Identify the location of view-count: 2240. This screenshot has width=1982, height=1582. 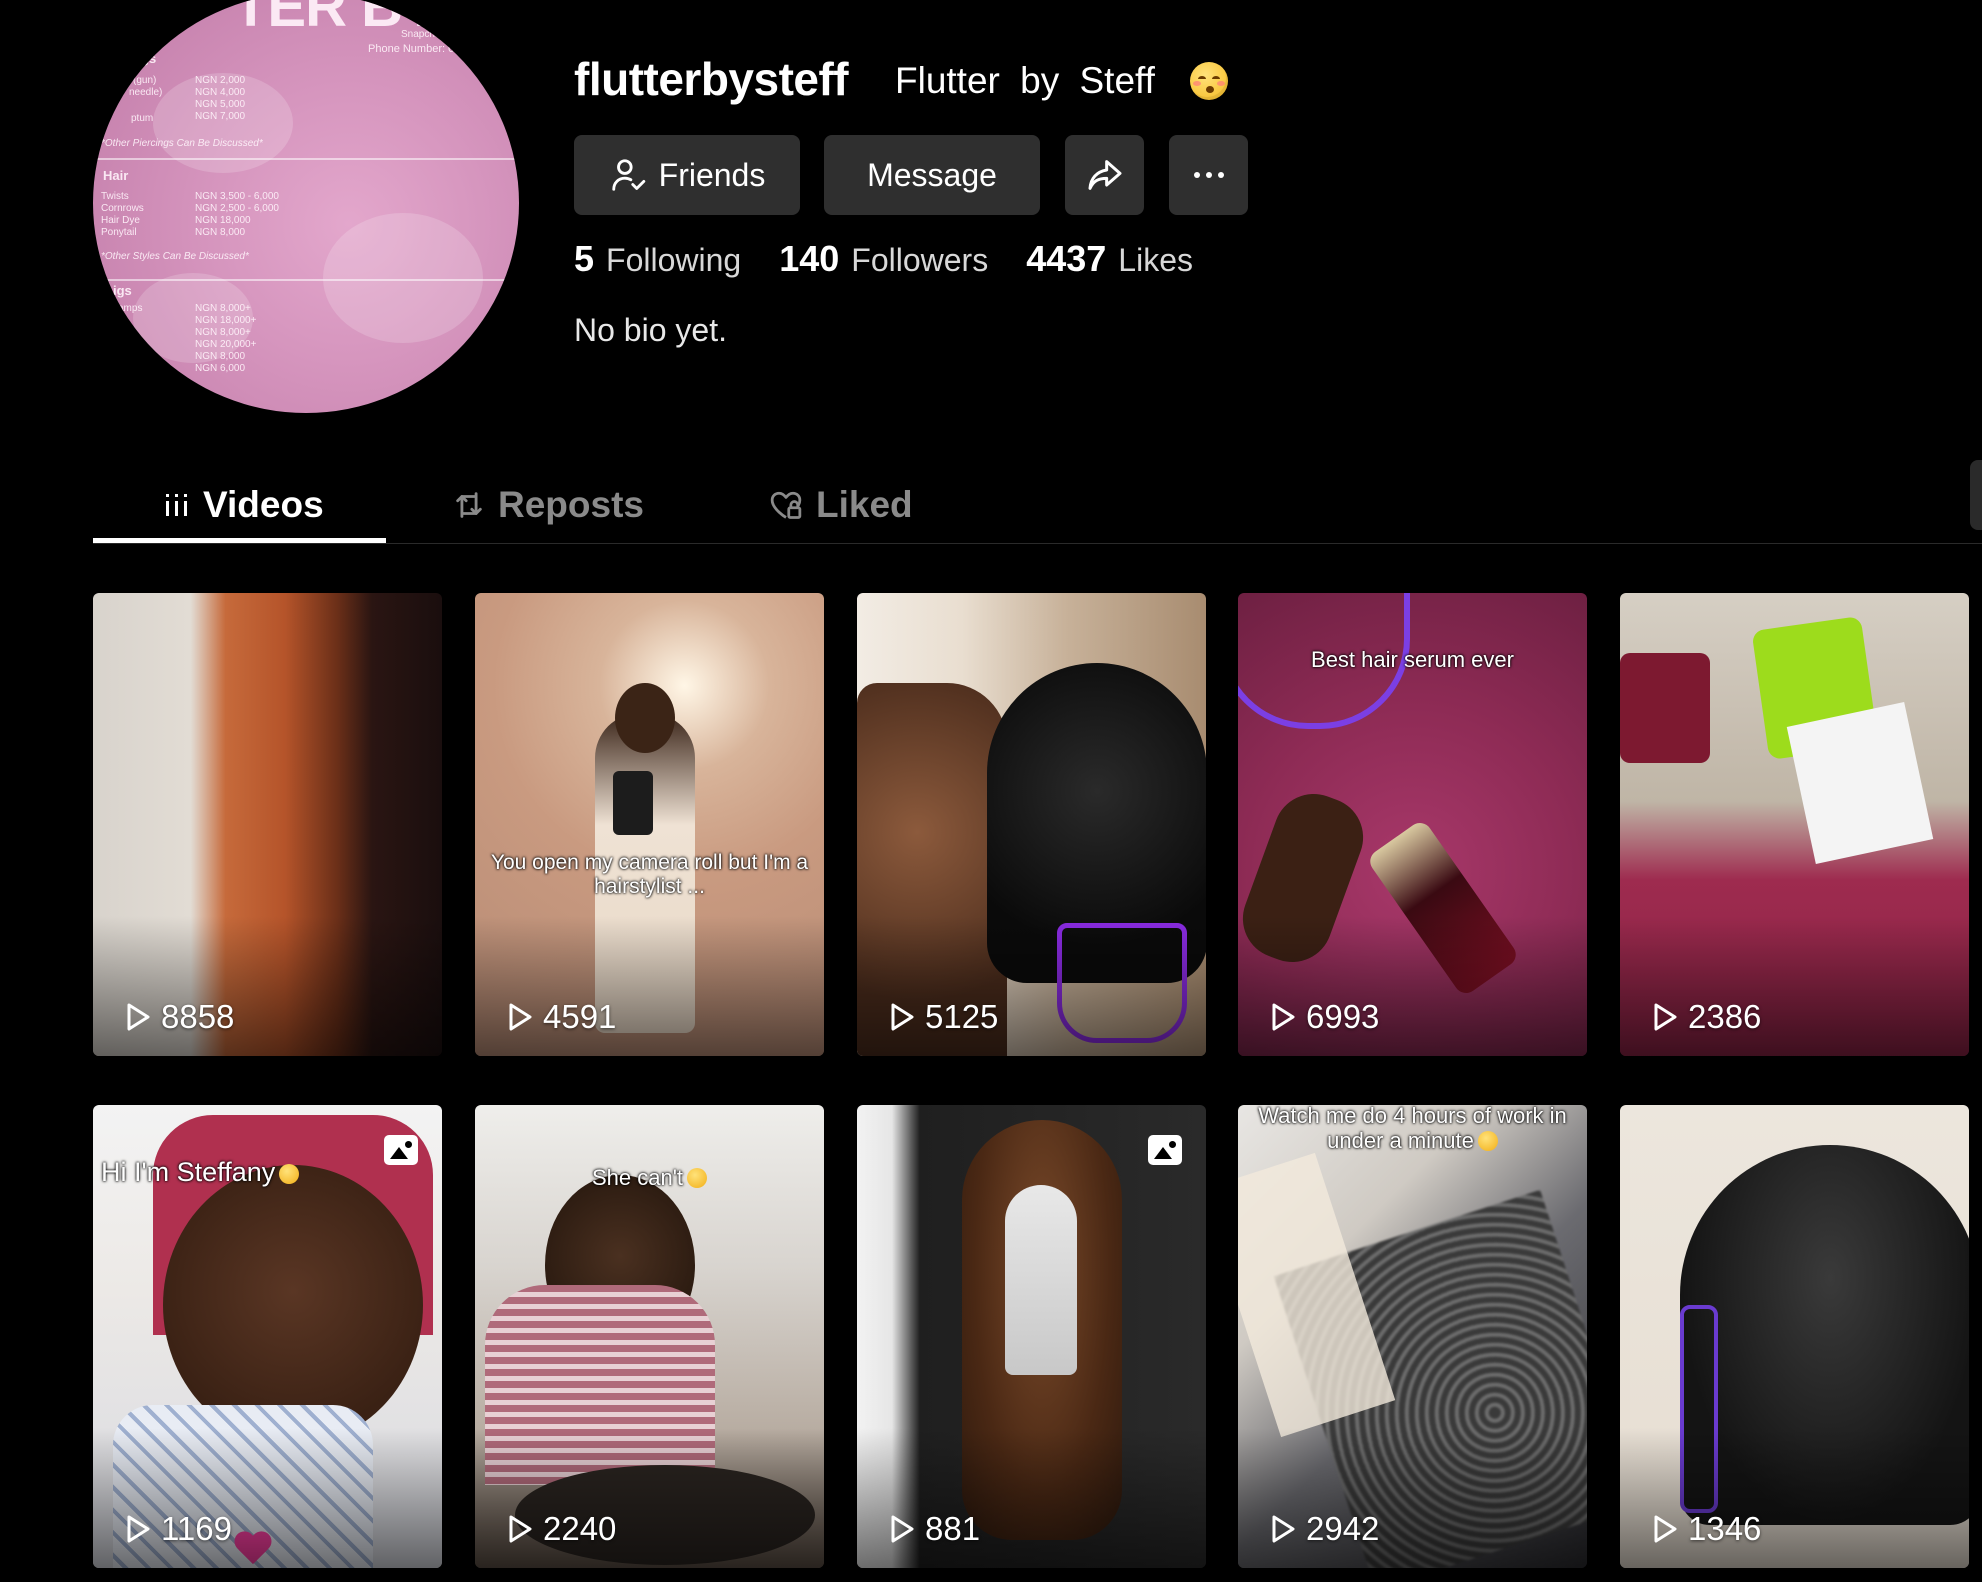
(561, 1529).